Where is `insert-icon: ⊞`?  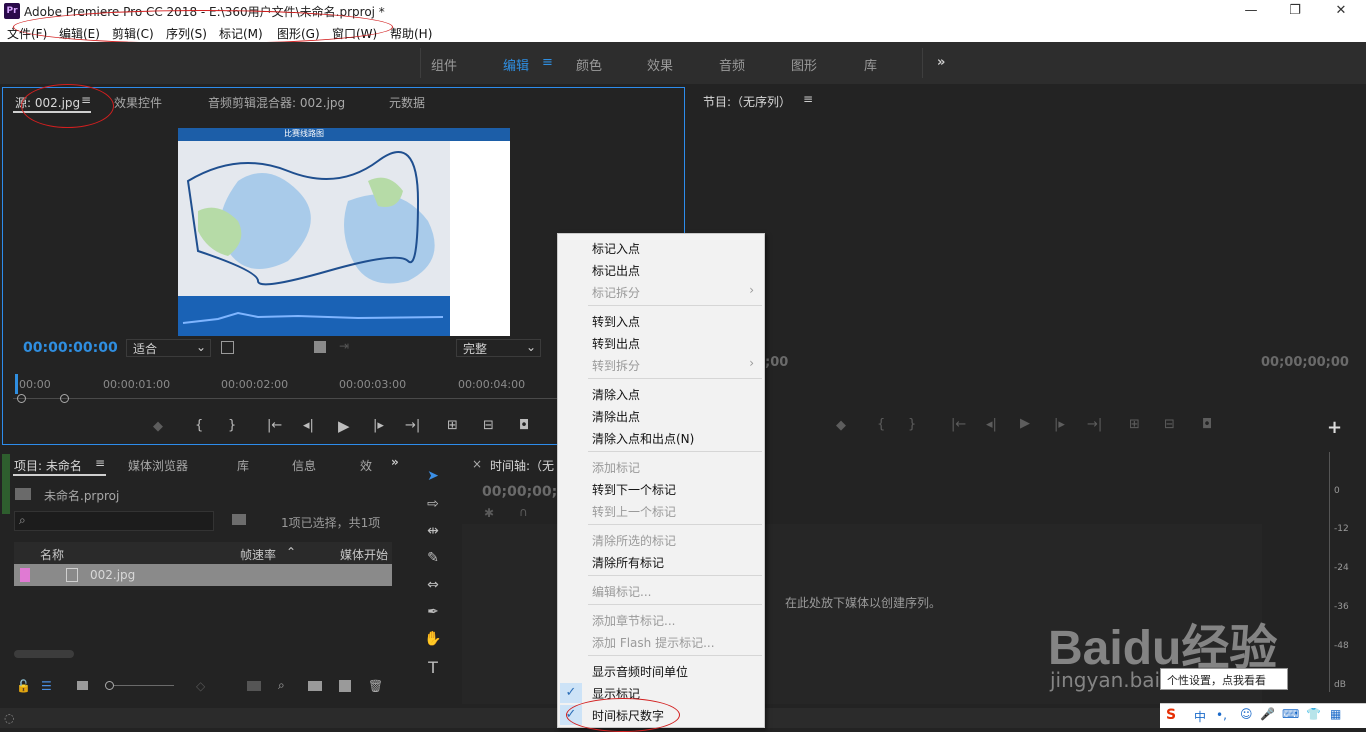
insert-icon: ⊞ is located at coordinates (452, 425).